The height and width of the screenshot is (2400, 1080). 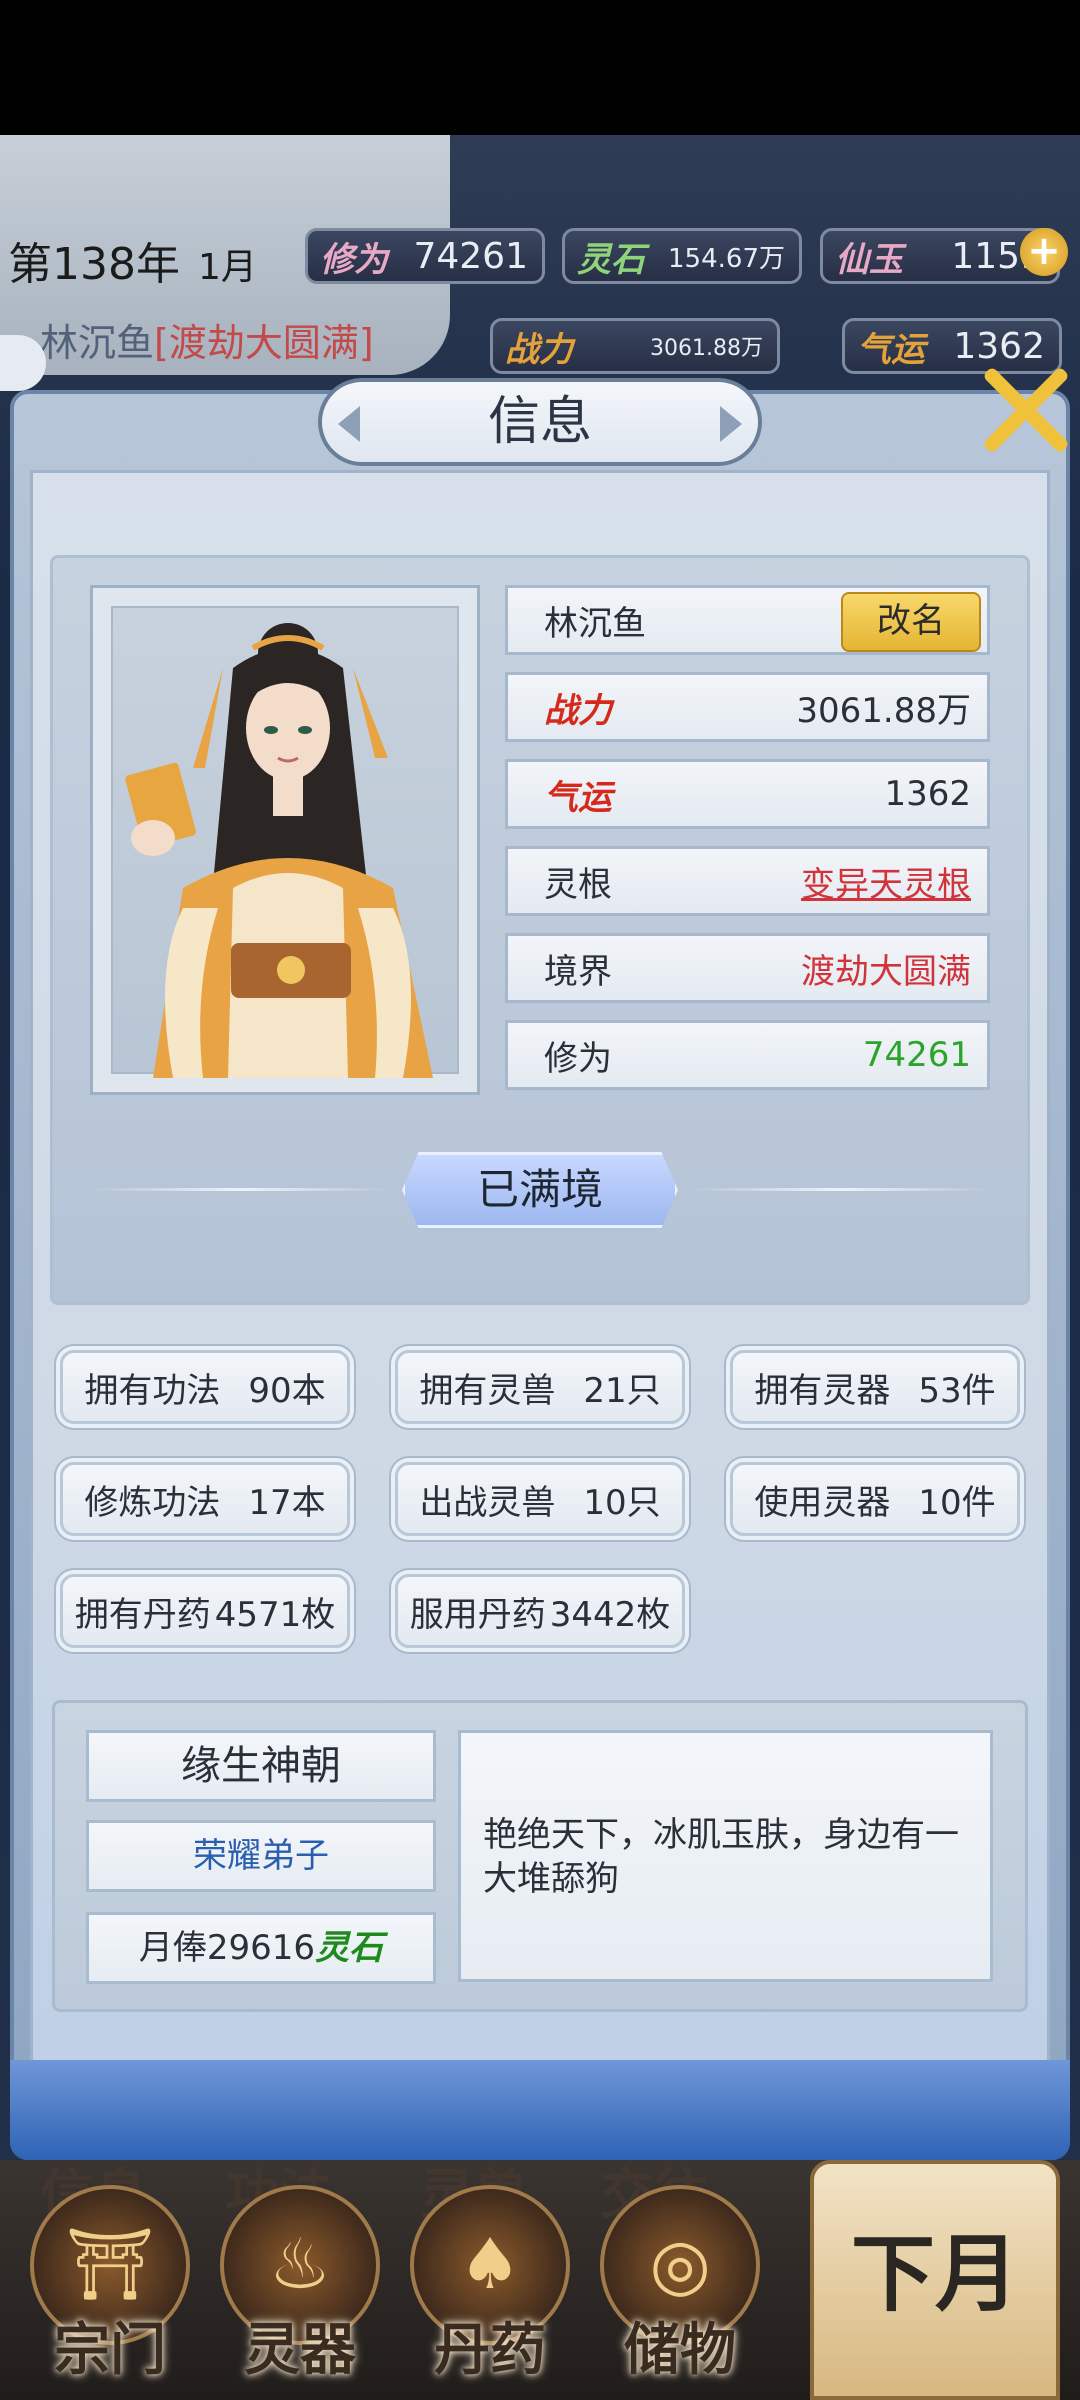 I want to click on game-date: 第138年 1月, so click(x=132, y=264).